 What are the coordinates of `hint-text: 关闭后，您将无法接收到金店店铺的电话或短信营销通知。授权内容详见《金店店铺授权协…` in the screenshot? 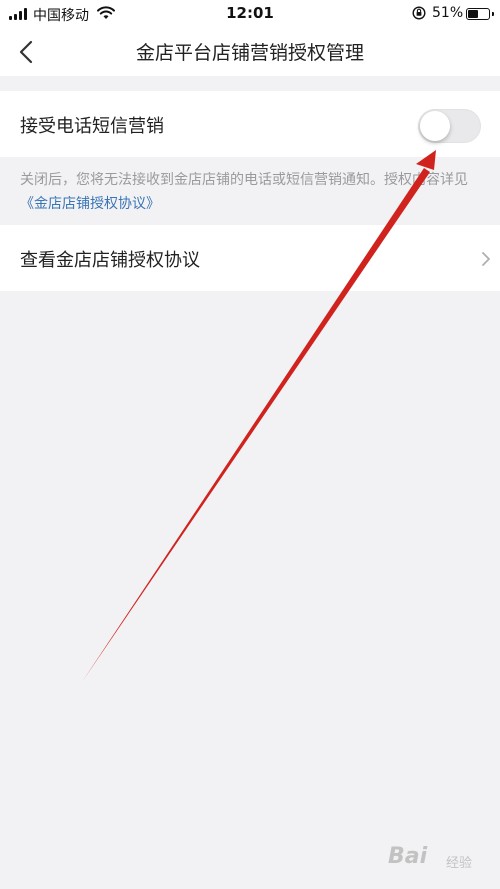 It's located at (250, 192).